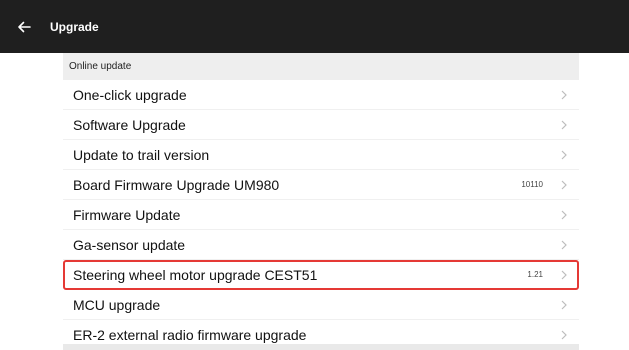 This screenshot has width=629, height=350. I want to click on list-item-label: Ga-sensor update, so click(129, 244).